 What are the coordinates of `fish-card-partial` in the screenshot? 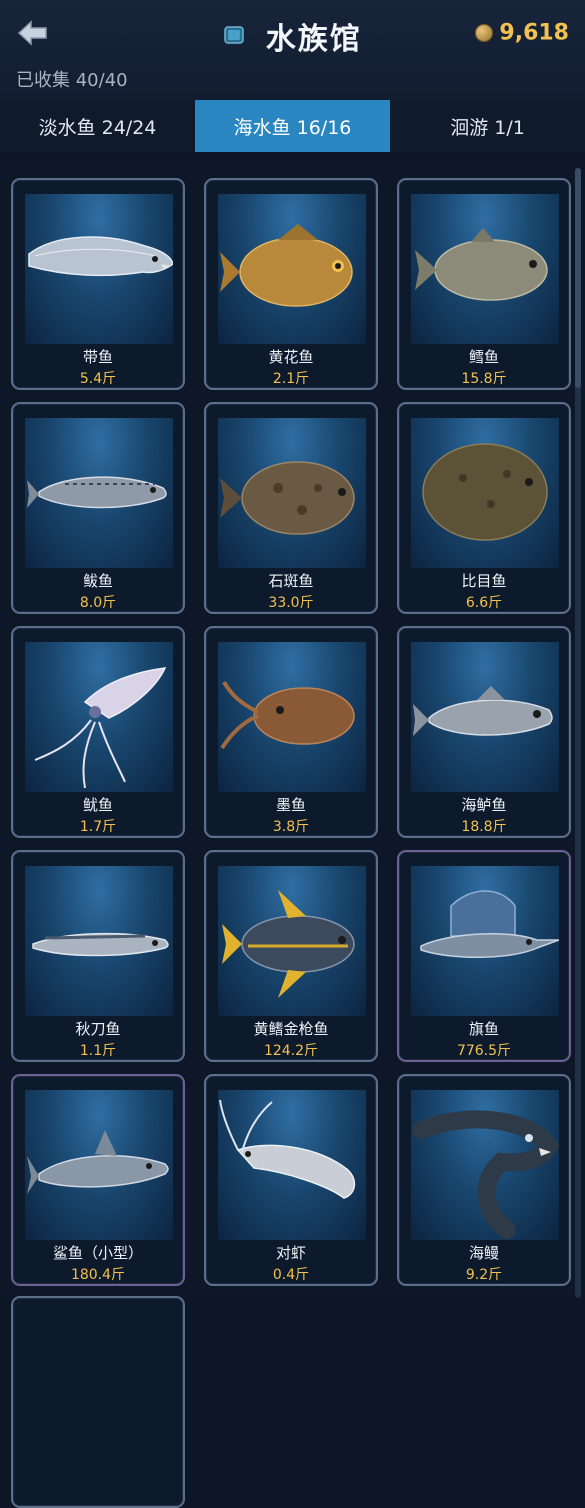 It's located at (98, 1402).